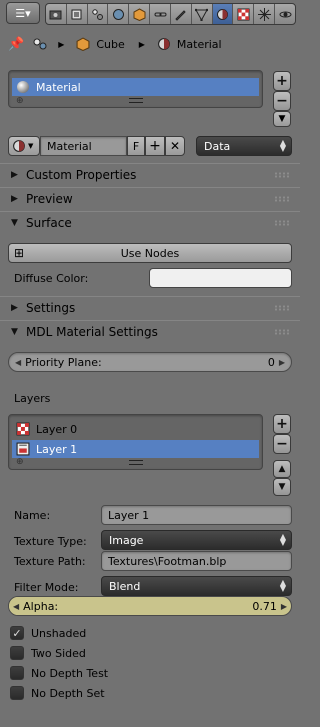  I want to click on tab-physics, so click(285, 14).